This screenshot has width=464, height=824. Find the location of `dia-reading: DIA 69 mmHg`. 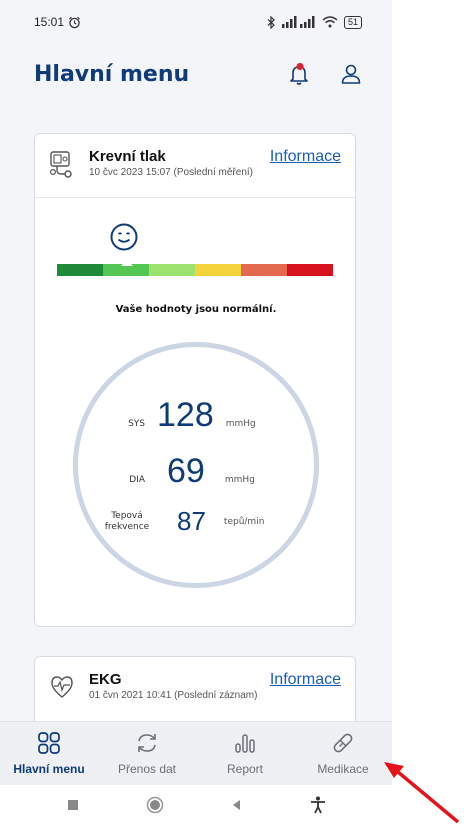

dia-reading: DIA 69 mmHg is located at coordinates (185, 471).